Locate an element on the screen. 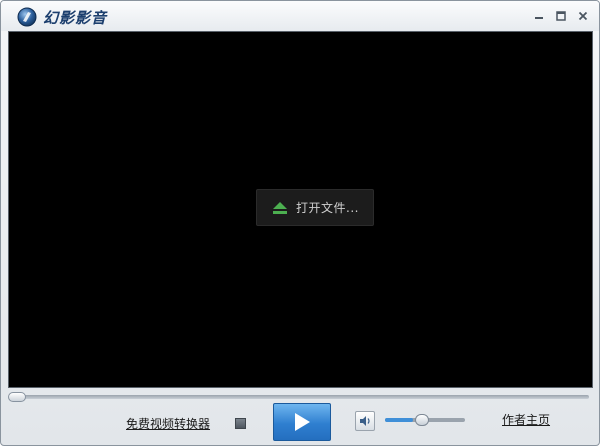  seek-bar is located at coordinates (300, 397).